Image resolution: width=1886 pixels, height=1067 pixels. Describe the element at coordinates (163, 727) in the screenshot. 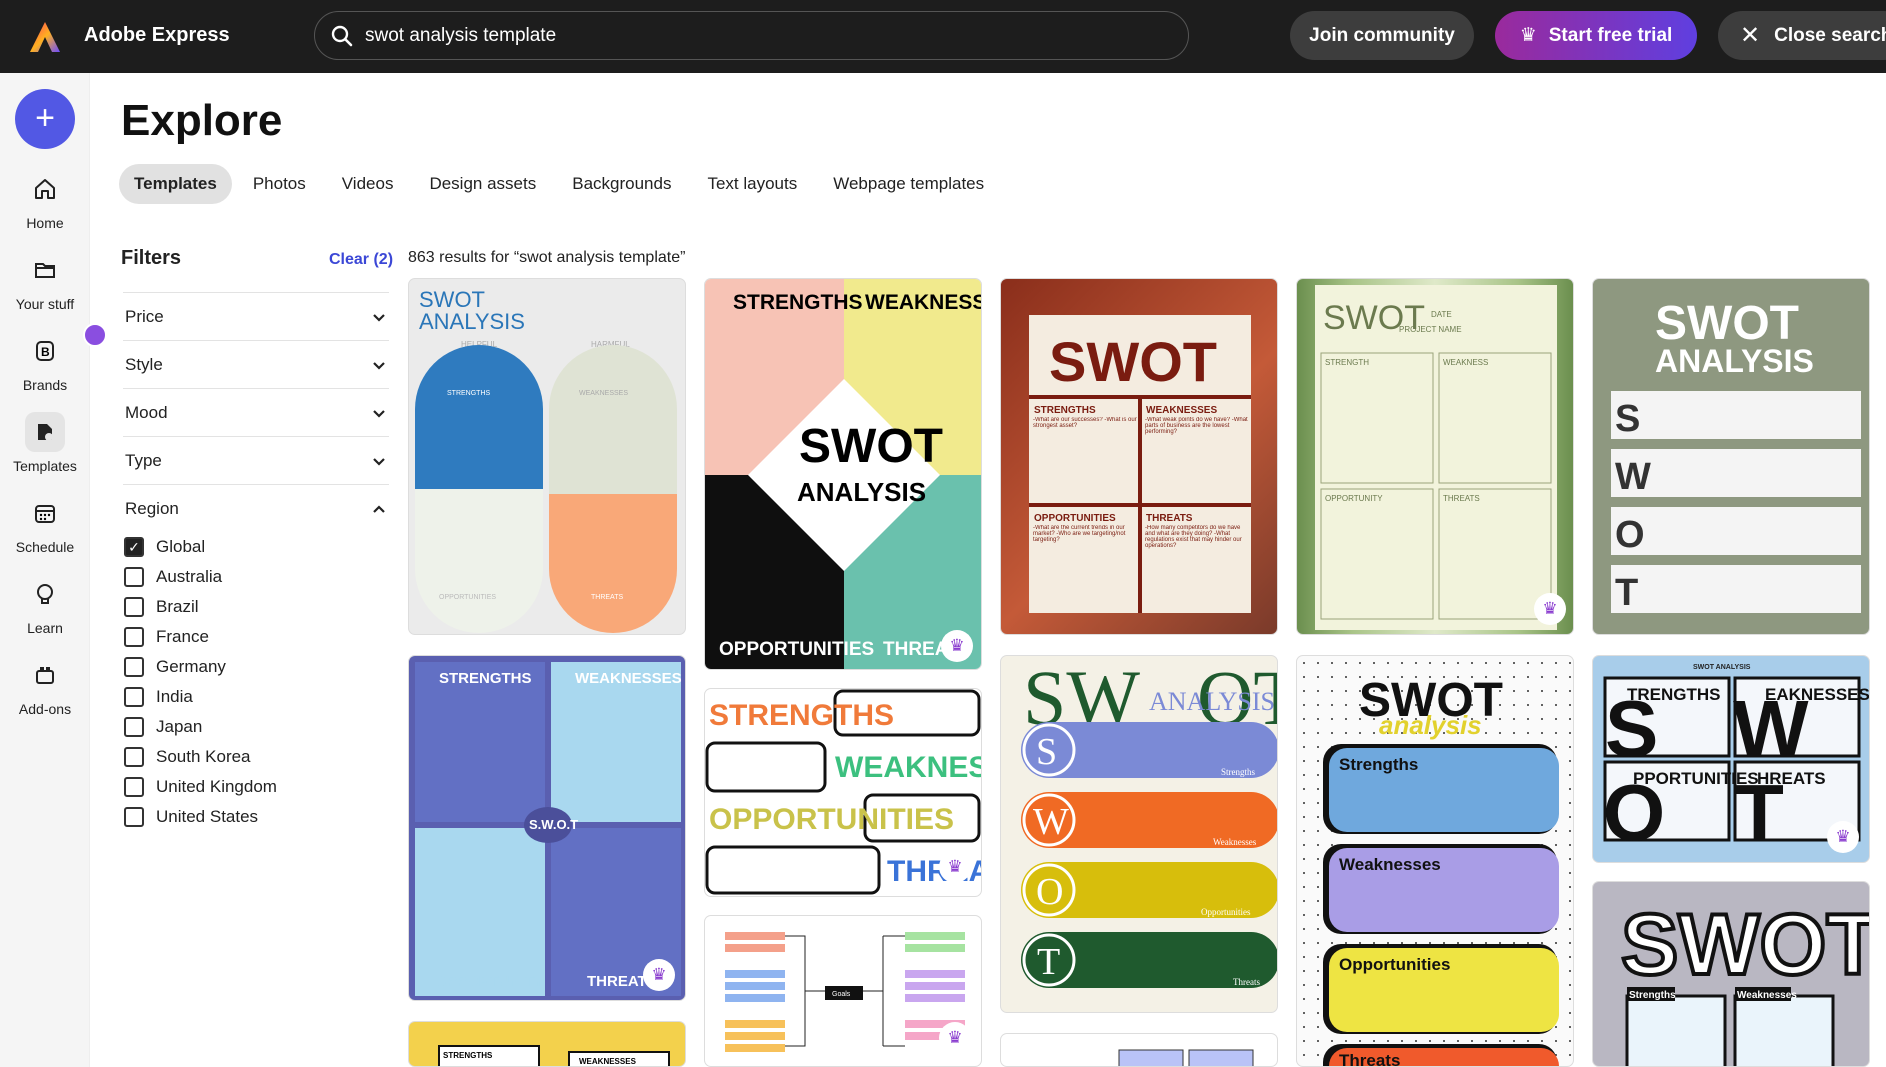

I see `region-checkbox-japan: Japan` at that location.